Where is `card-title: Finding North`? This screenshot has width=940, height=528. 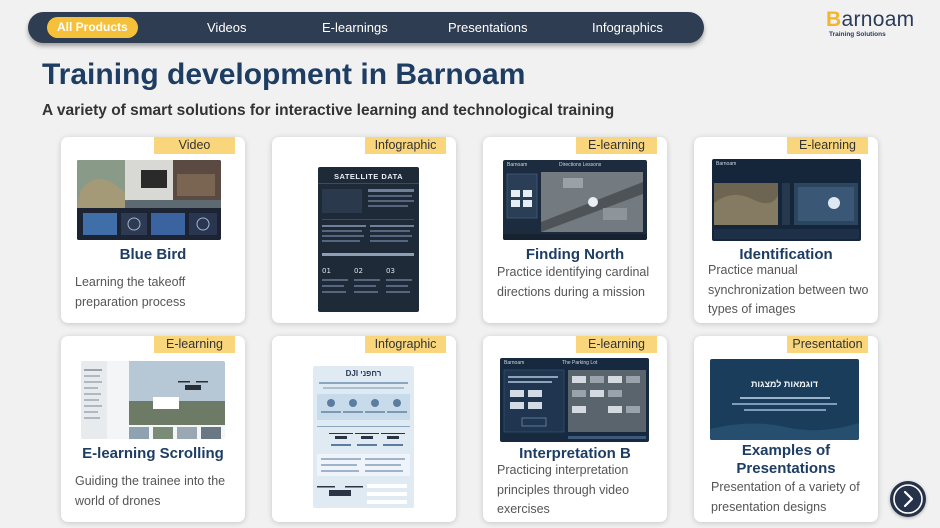 card-title: Finding North is located at coordinates (575, 254).